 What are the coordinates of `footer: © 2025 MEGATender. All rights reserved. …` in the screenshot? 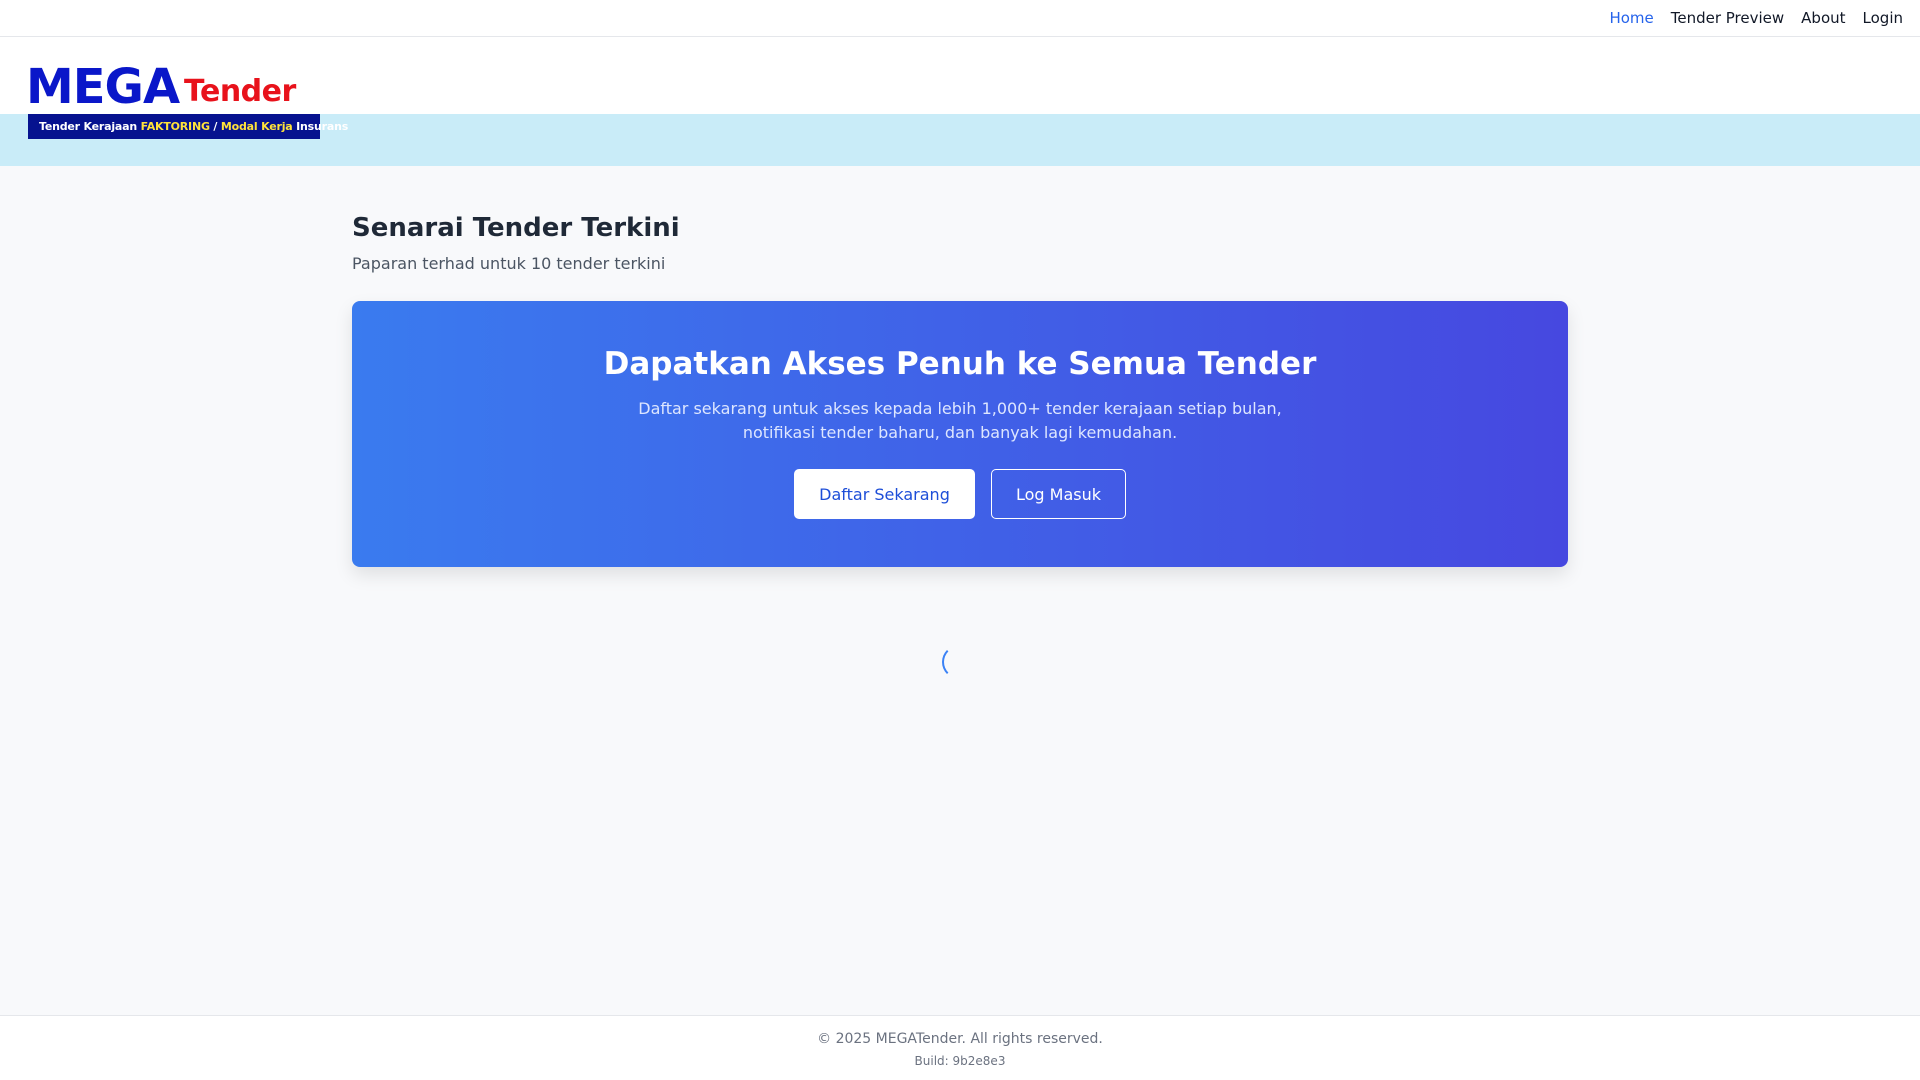 It's located at (960, 1047).